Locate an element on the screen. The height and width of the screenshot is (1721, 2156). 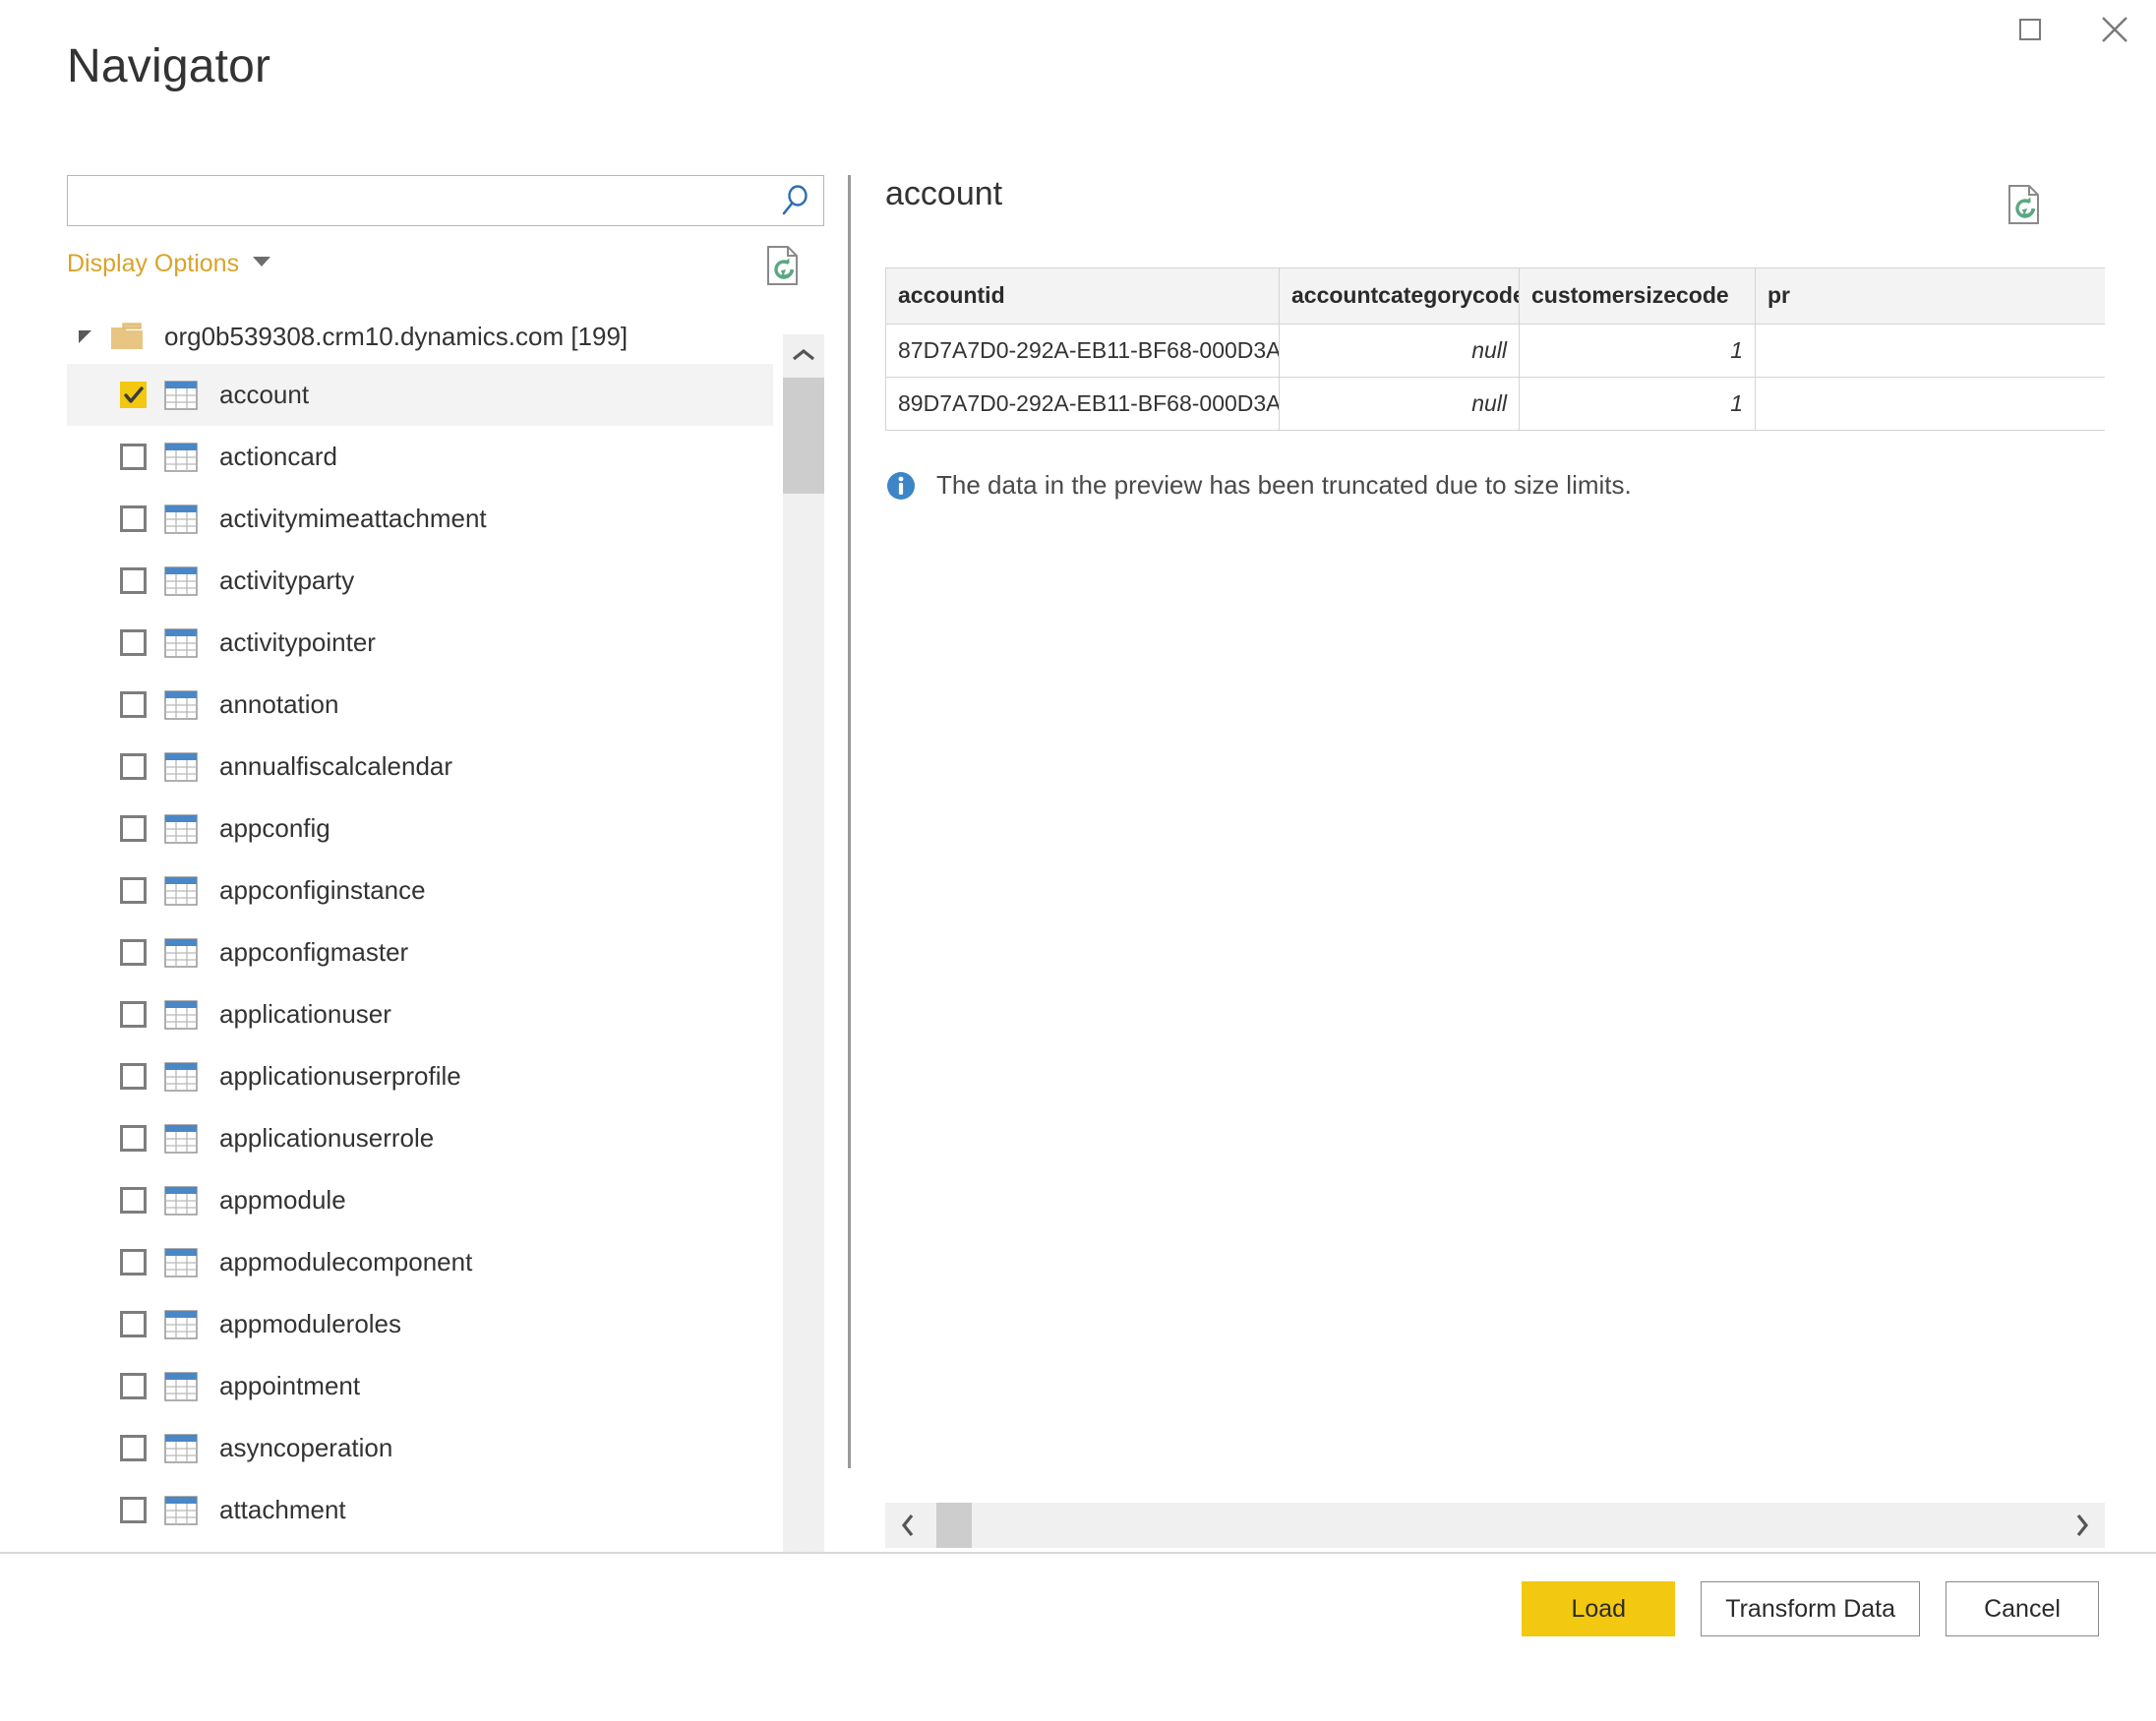
scroll-left-button is located at coordinates (907, 1525).